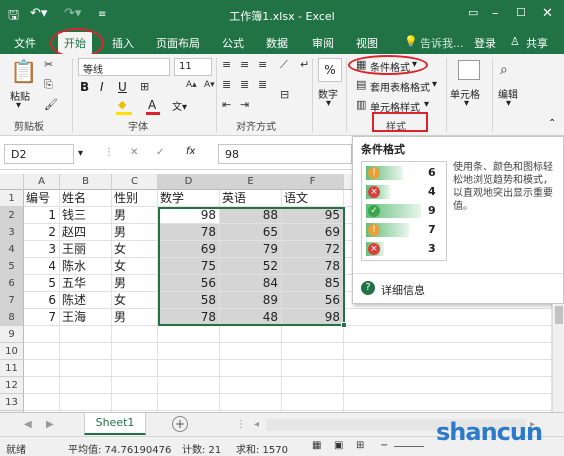  I want to click on zoom-slider, so click(409, 446).